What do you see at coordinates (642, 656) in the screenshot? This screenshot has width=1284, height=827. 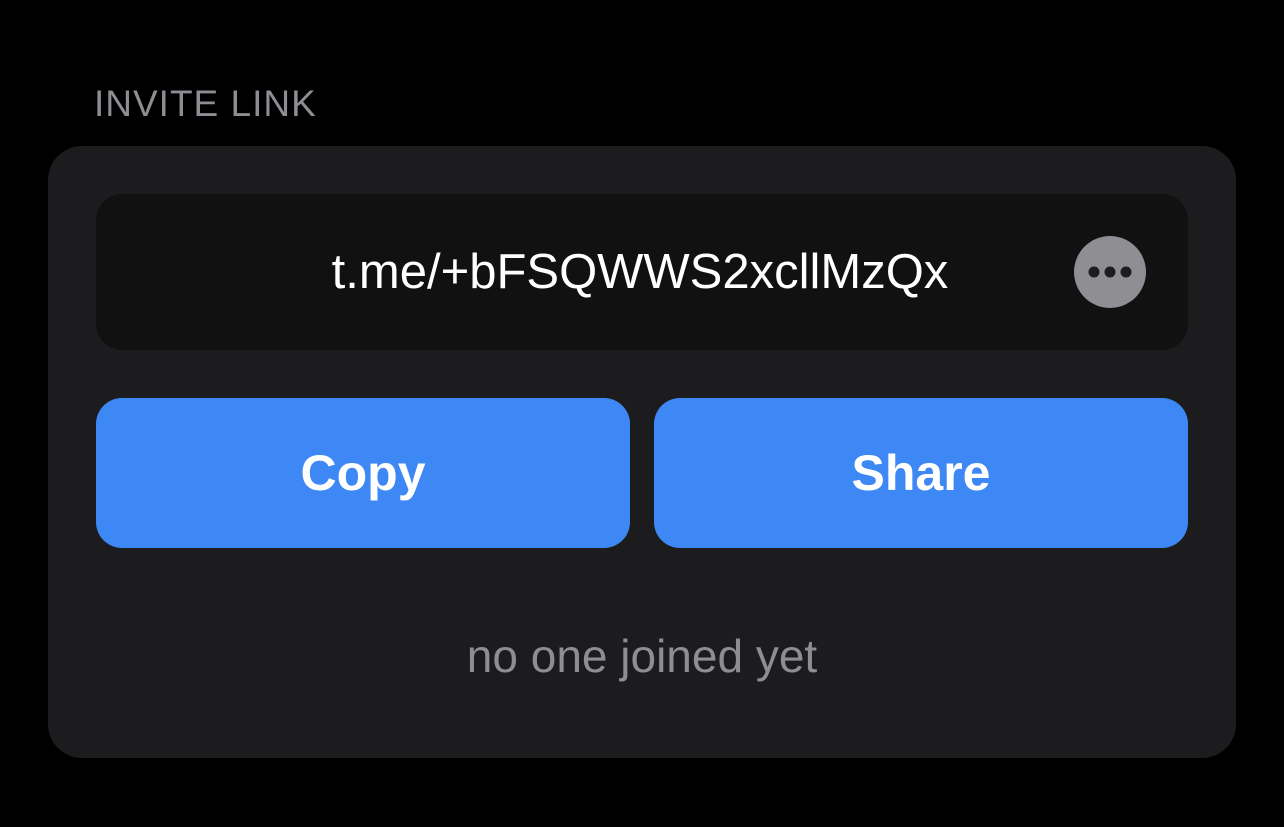 I see `joined-status: no one joined yet` at bounding box center [642, 656].